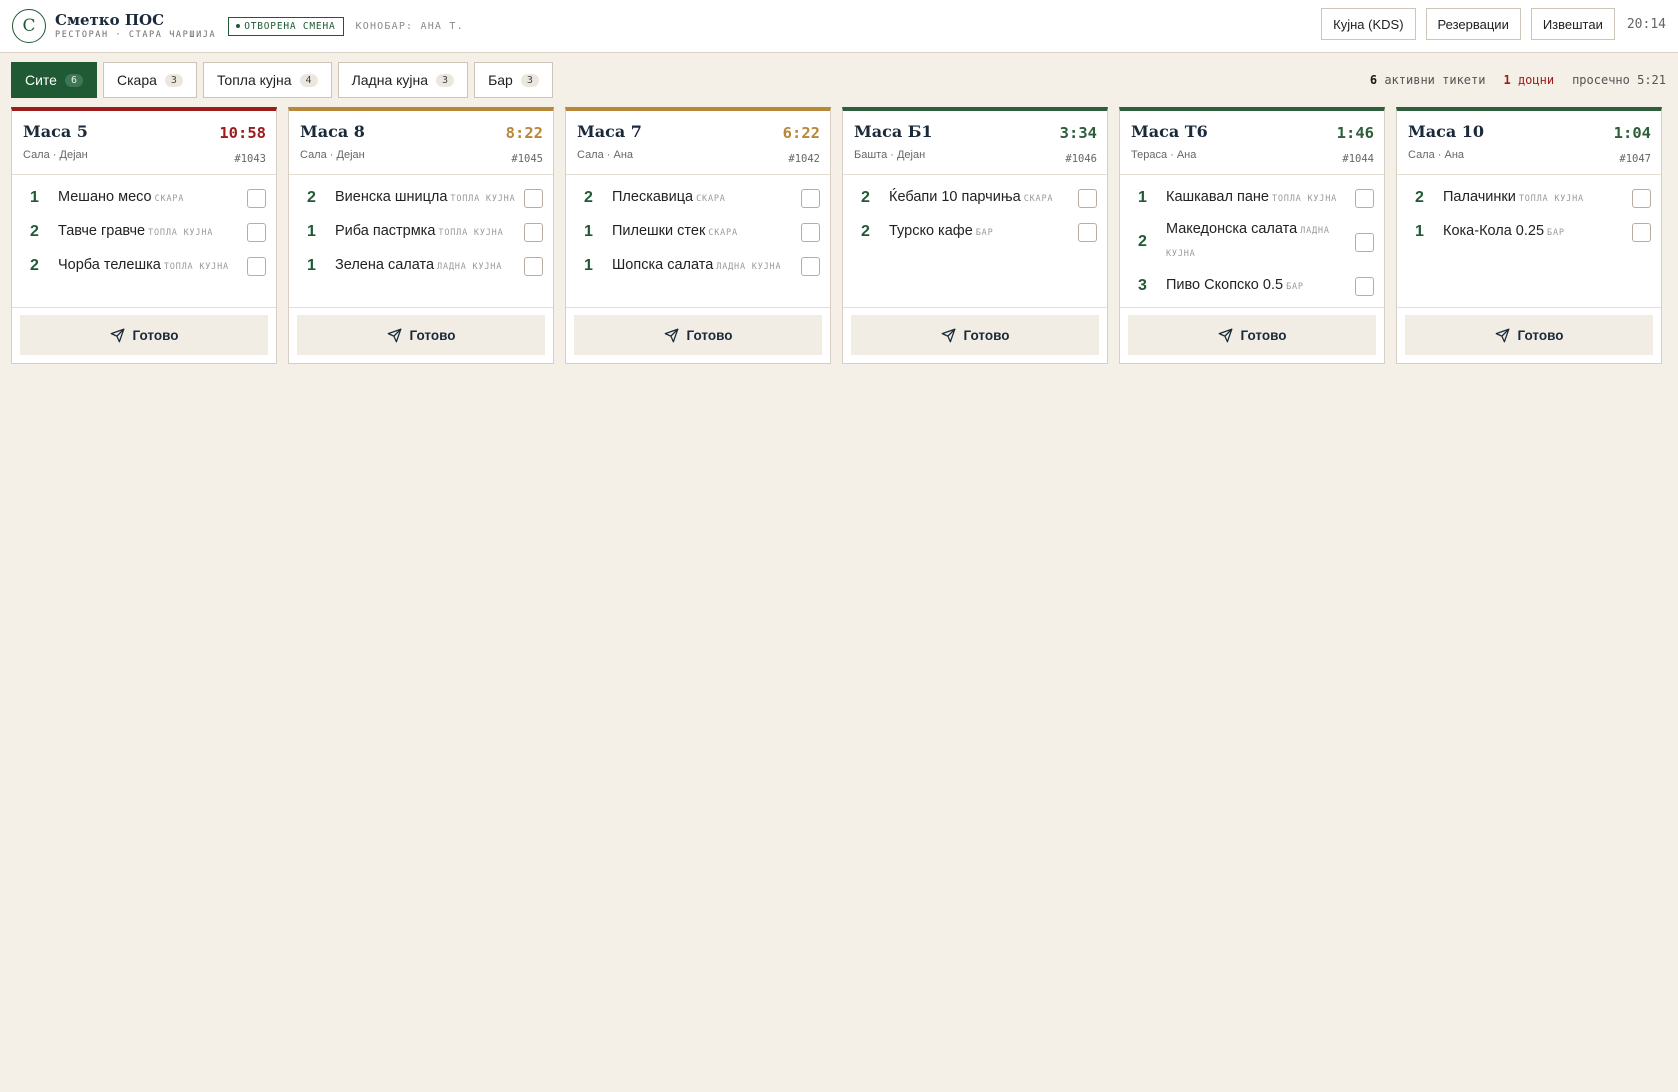 The width and height of the screenshot is (1678, 1092). What do you see at coordinates (890, 155) in the screenshot?
I see `ticket-area-waiter: Башта · Дејан` at bounding box center [890, 155].